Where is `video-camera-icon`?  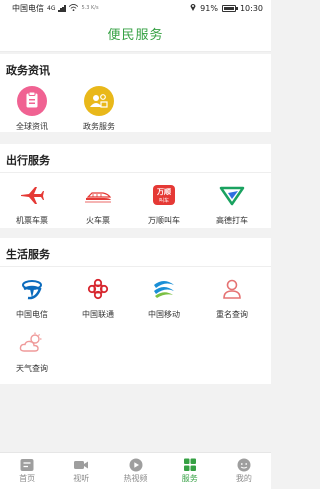 video-camera-icon is located at coordinates (81, 464).